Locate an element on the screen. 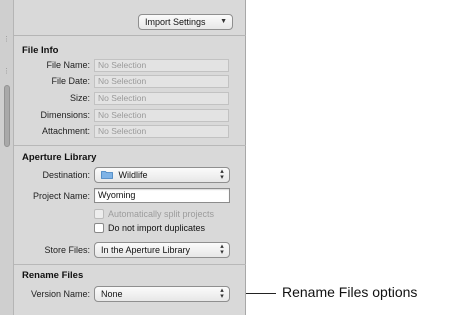 The height and width of the screenshot is (315, 454). file-name-label: File Name: is located at coordinates (68, 65).